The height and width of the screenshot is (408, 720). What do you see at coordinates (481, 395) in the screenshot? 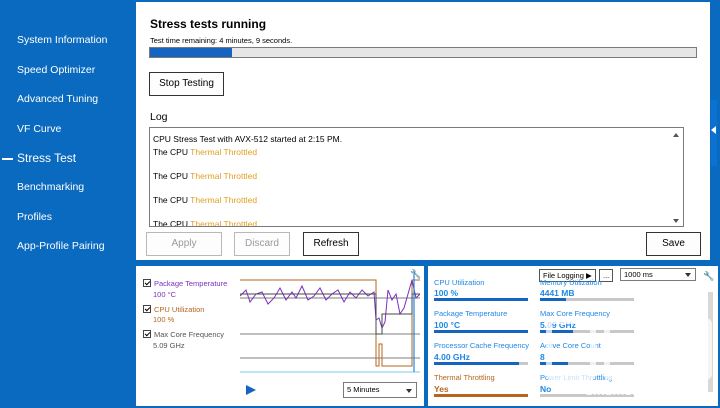
I see `thermal-throttling-meter` at bounding box center [481, 395].